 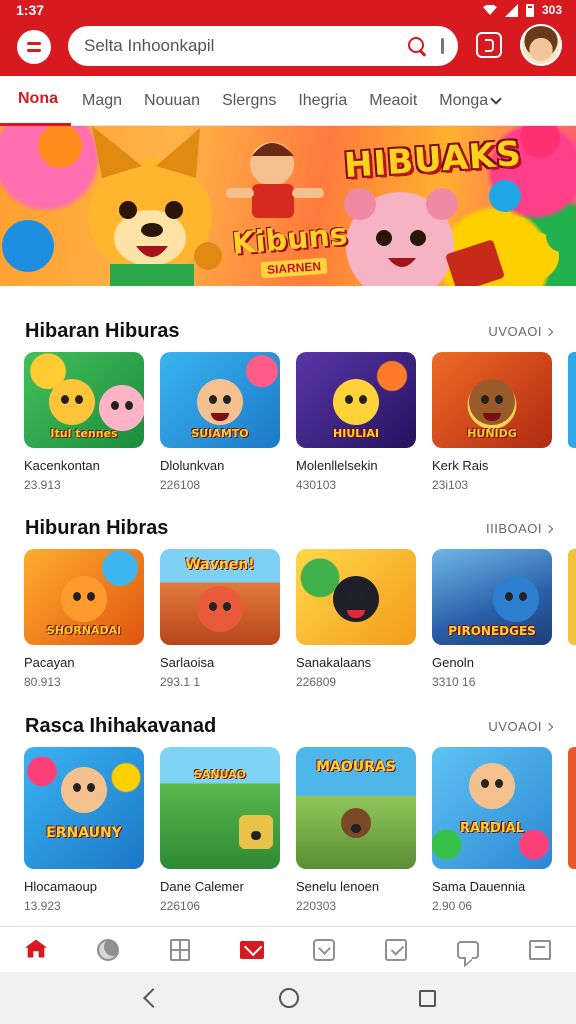 I want to click on home-circle-icon, so click(x=289, y=998).